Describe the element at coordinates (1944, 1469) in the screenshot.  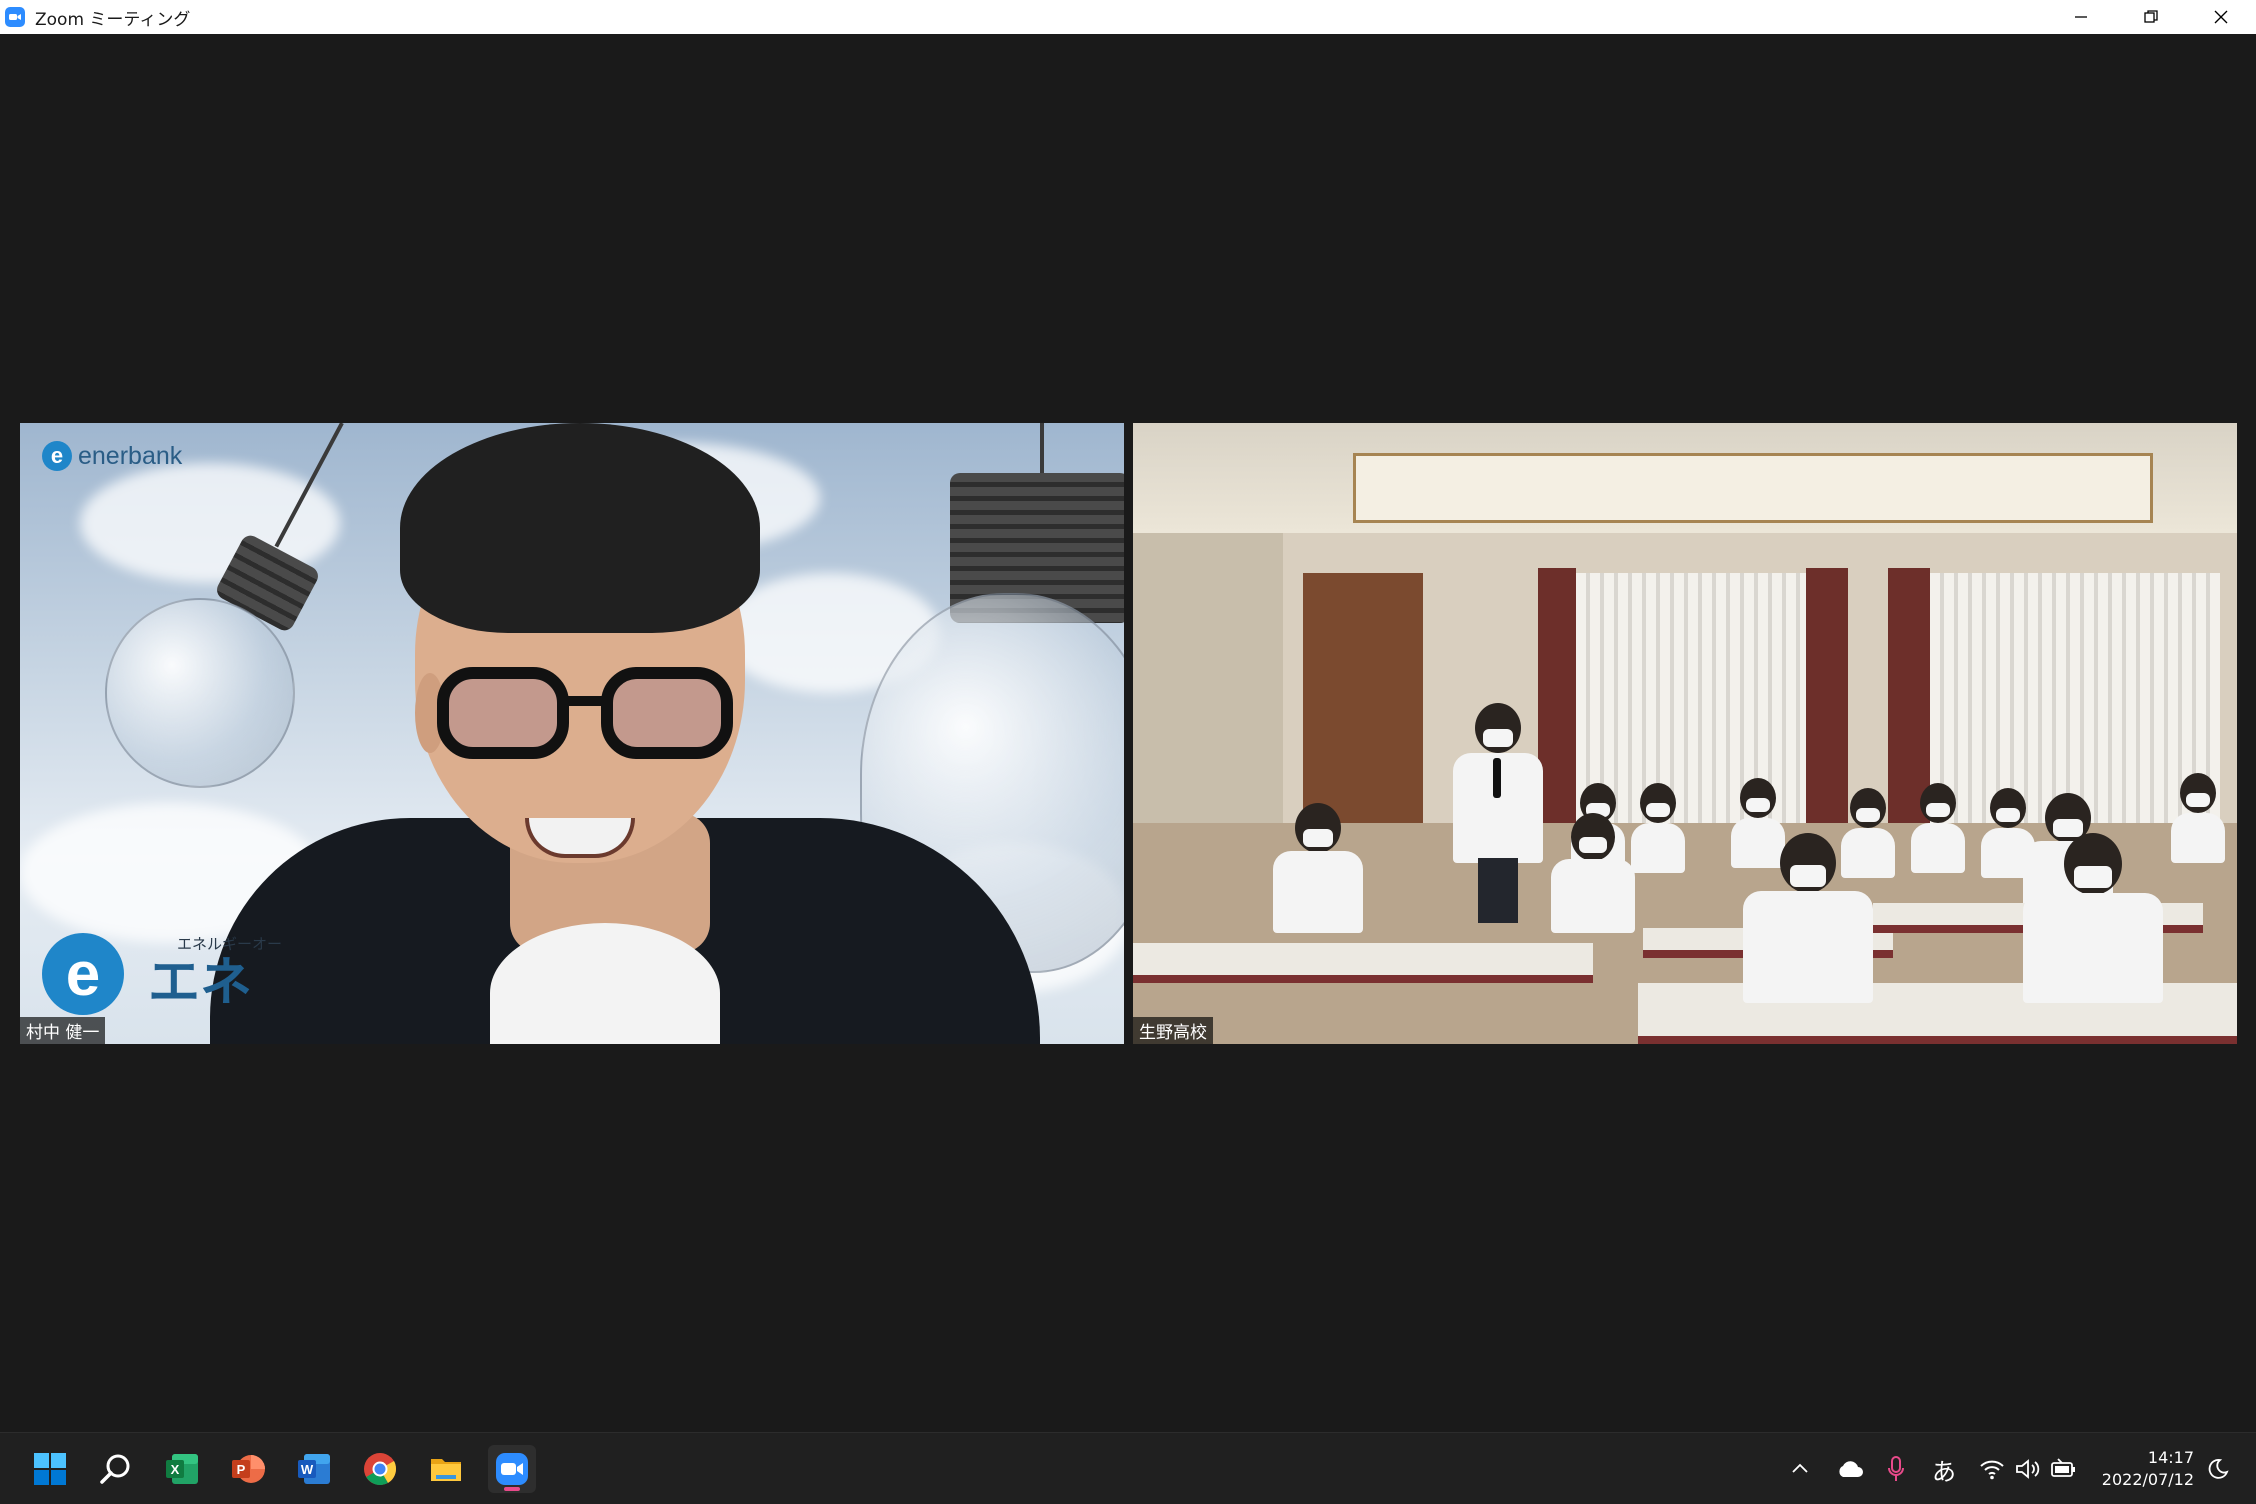
I see `ime-indicator: あ` at that location.